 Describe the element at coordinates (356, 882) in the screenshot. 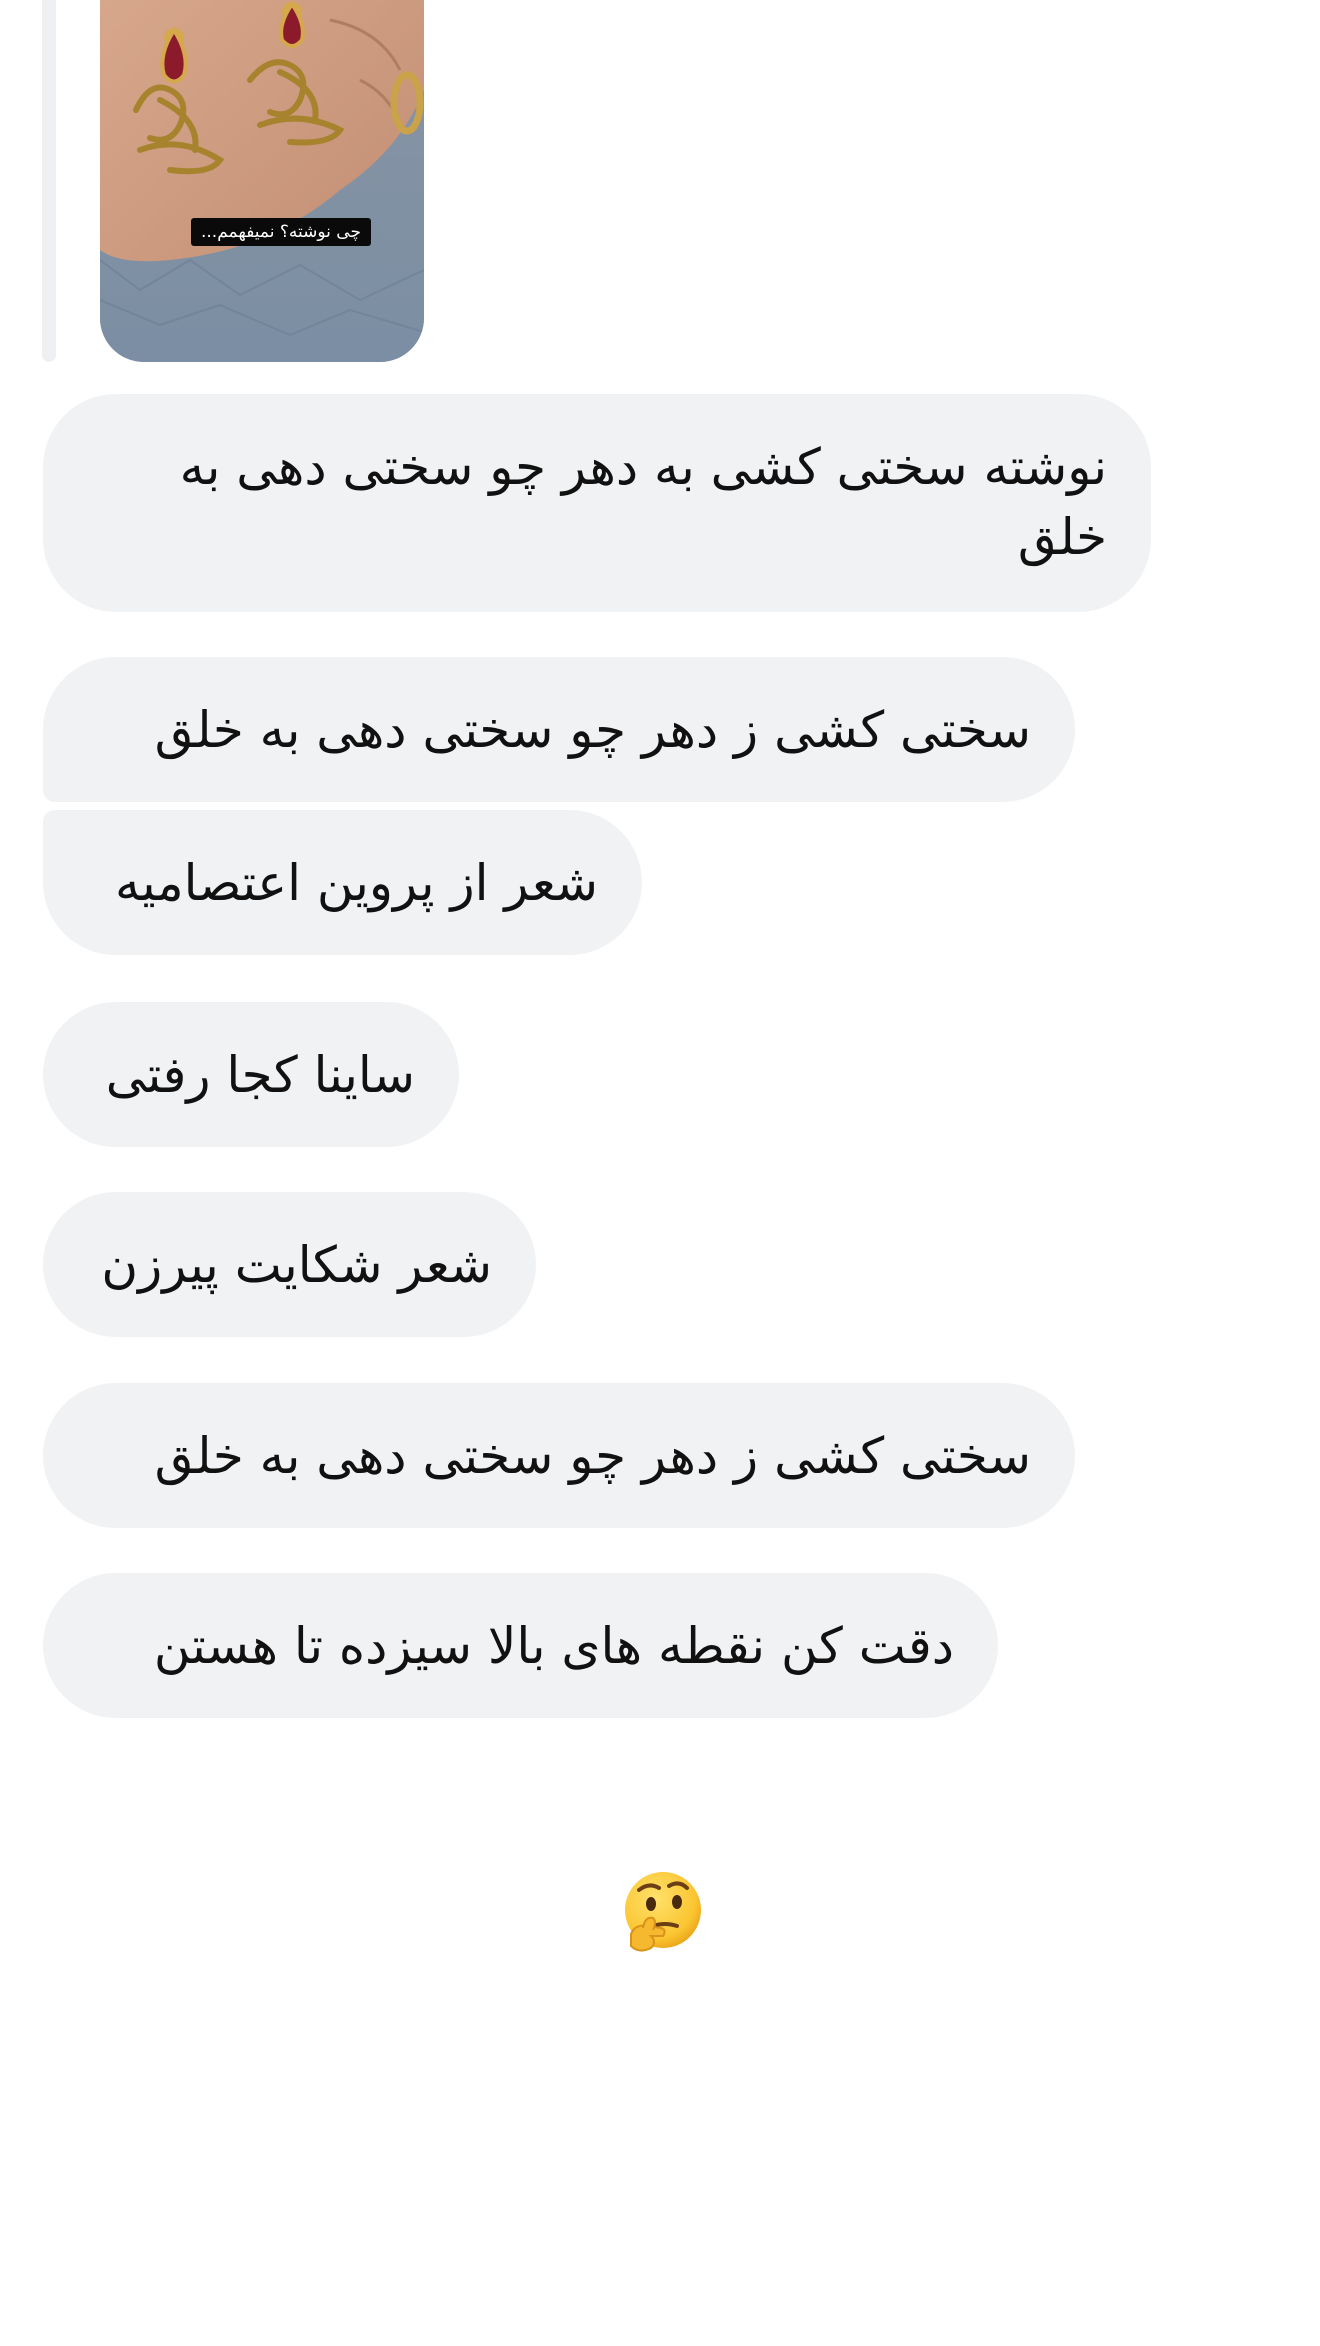

I see `message-text: شعر از پروین اعتصامیه` at that location.